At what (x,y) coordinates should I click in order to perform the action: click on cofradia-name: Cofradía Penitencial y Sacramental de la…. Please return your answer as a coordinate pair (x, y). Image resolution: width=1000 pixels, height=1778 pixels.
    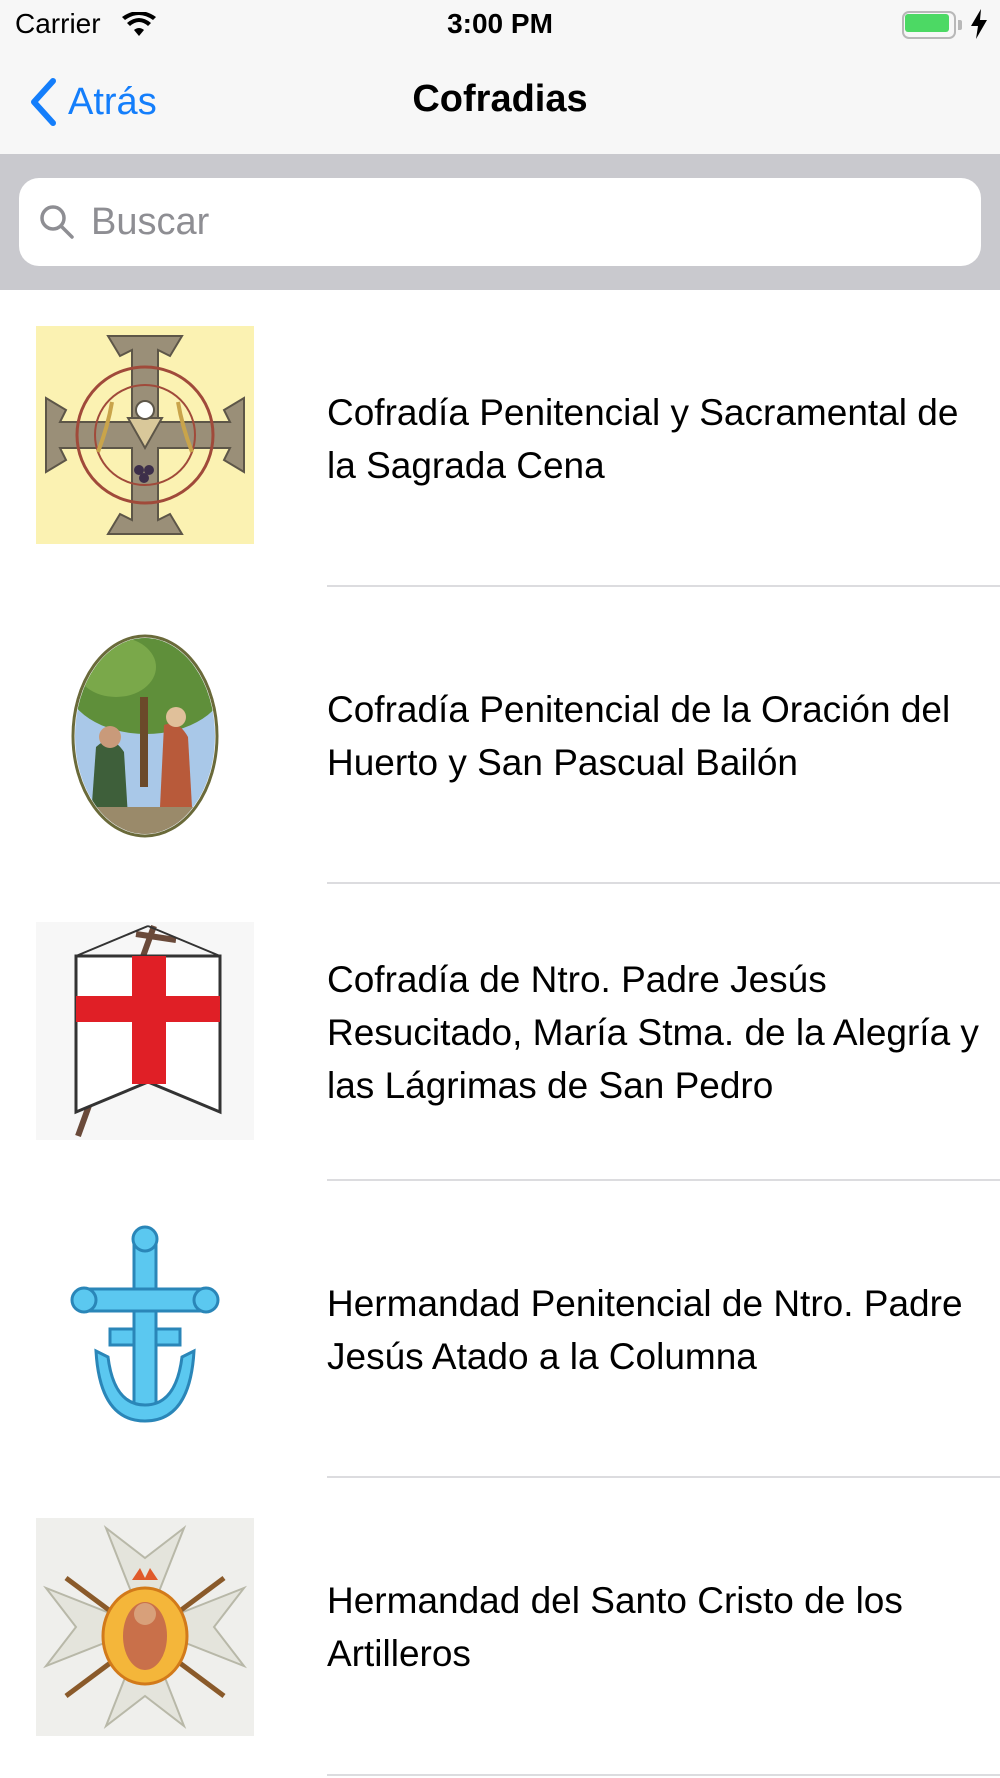
    Looking at the image, I should click on (643, 438).